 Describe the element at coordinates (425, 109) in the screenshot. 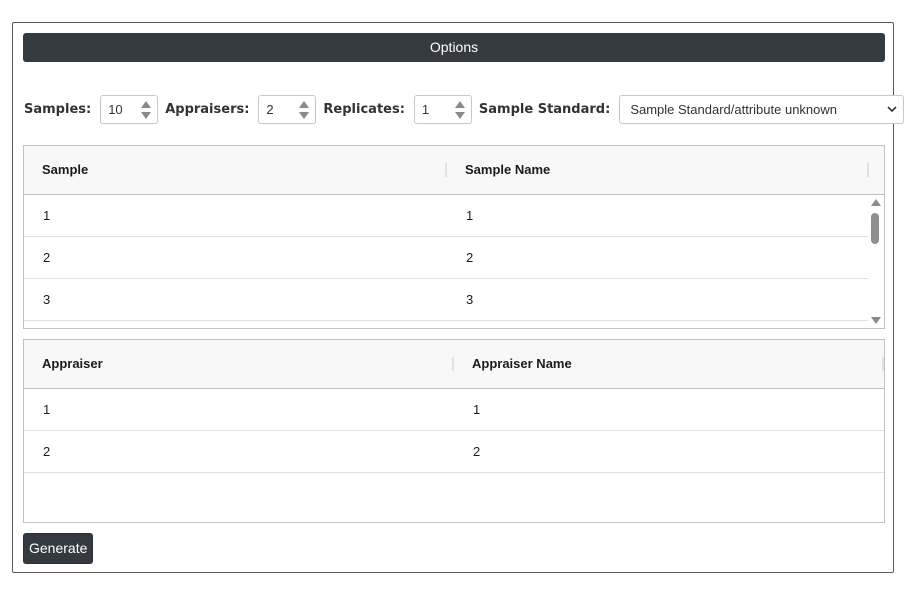

I see `replicates-value: 1` at that location.